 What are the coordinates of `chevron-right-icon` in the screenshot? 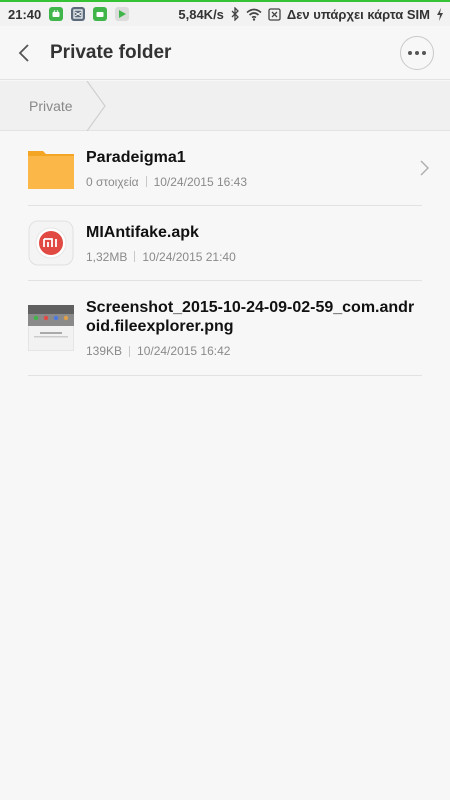 It's located at (425, 168).